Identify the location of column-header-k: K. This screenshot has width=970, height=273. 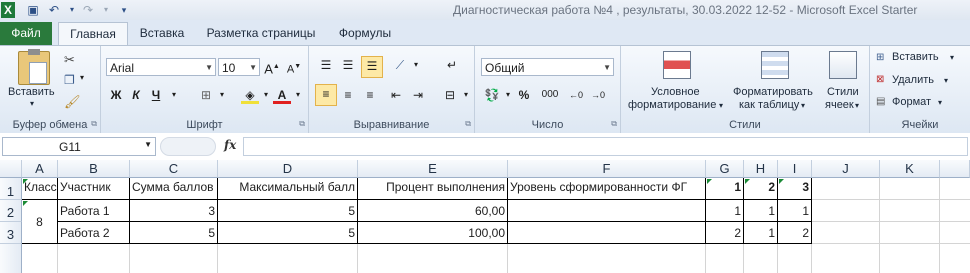
(910, 169).